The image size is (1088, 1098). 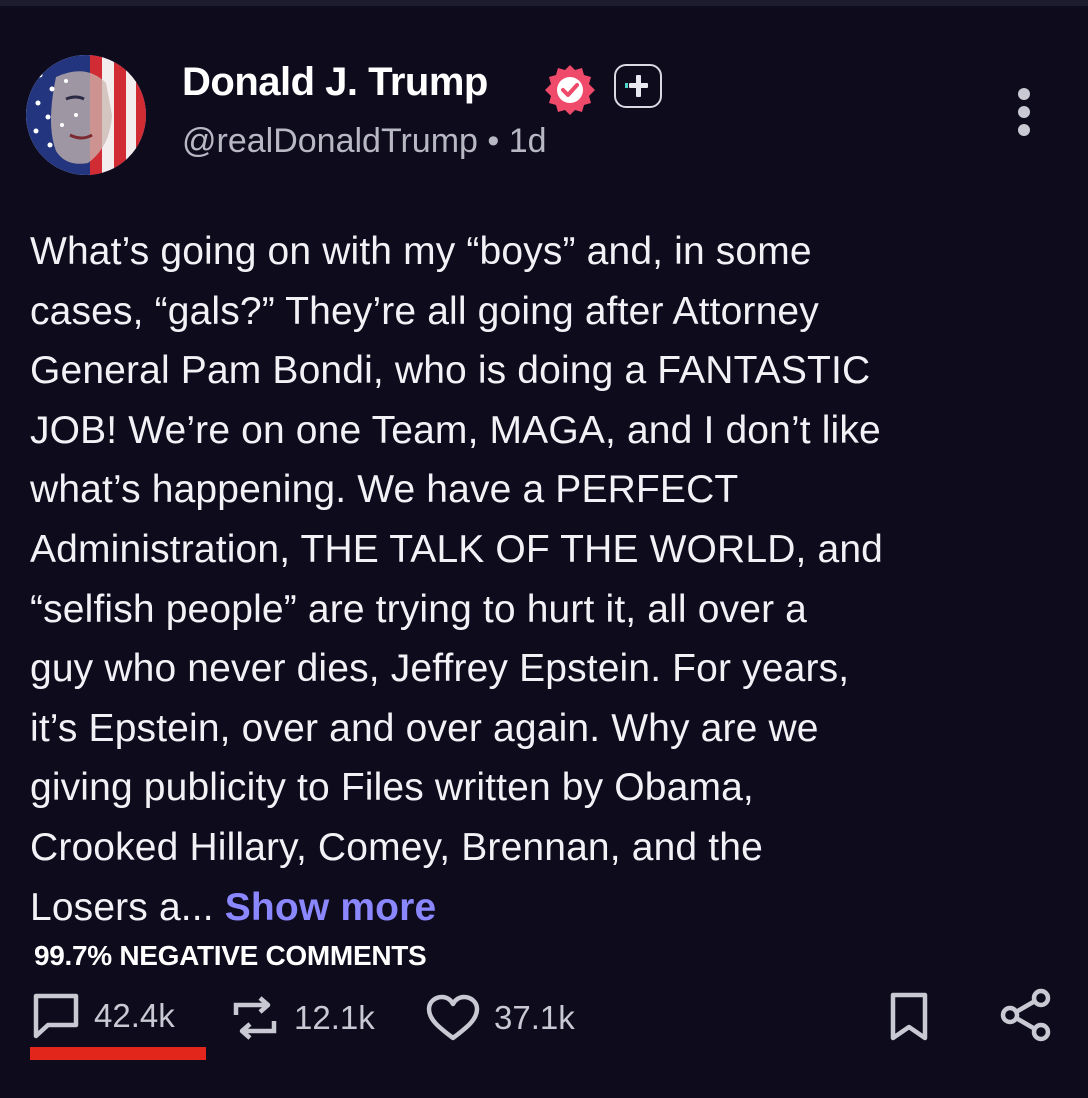 I want to click on follow-plus-button, so click(x=638, y=86).